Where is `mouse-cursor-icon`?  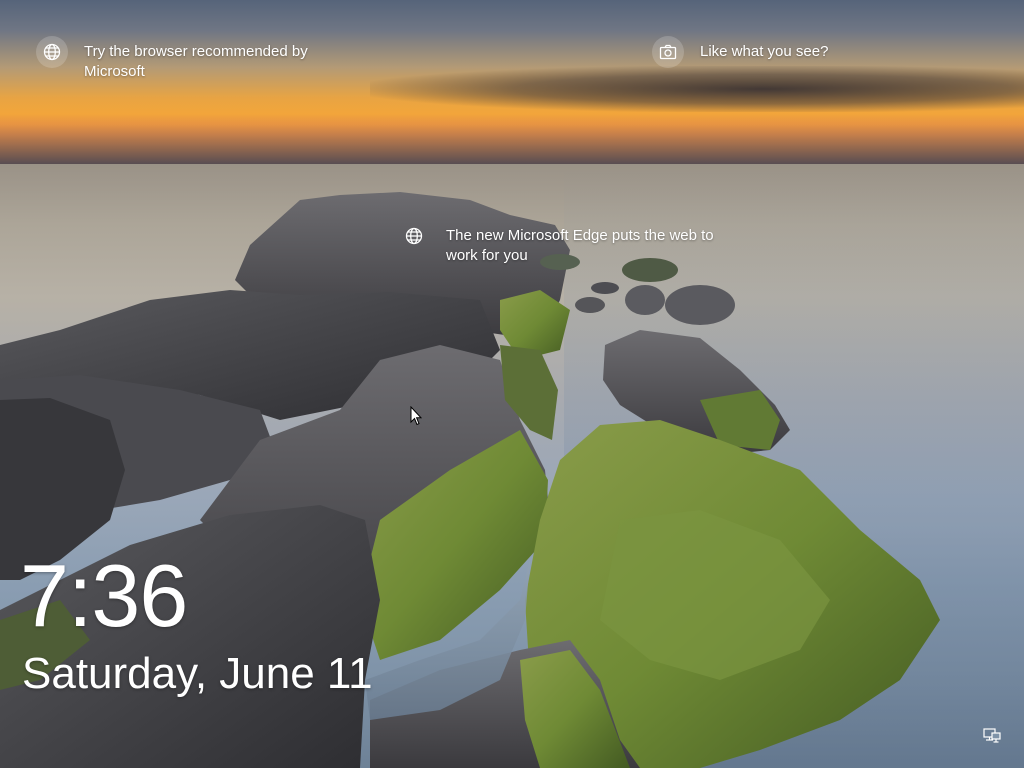
mouse-cursor-icon is located at coordinates (416, 418).